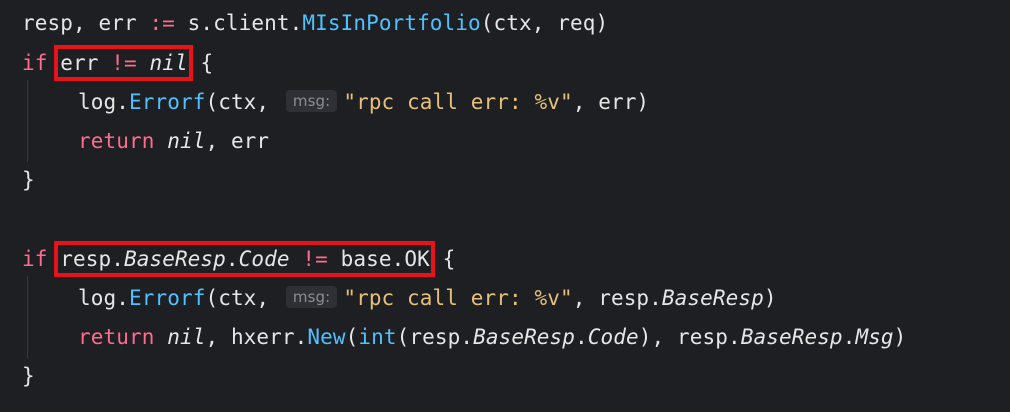 This screenshot has width=1010, height=412. Describe the element at coordinates (435, 337) in the screenshot. I see `token: (resp.` at that location.